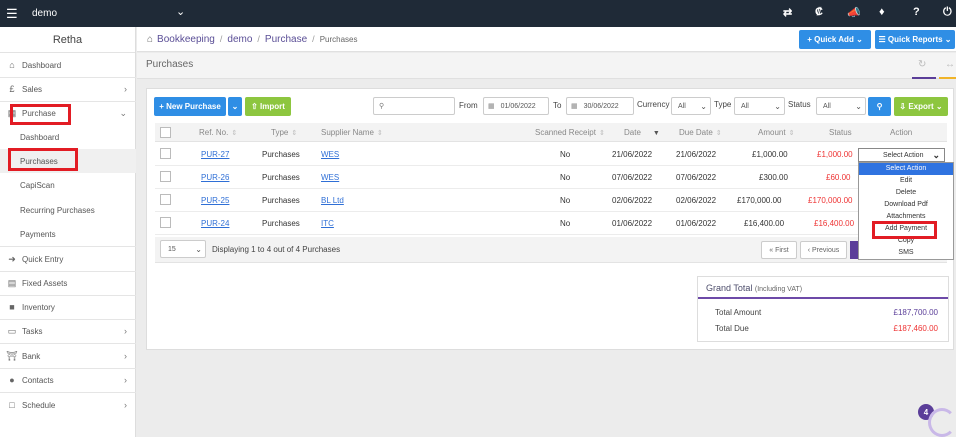  Describe the element at coordinates (516, 106) in the screenshot. I see `from-date-input: ▦ 01/06/2022` at that location.